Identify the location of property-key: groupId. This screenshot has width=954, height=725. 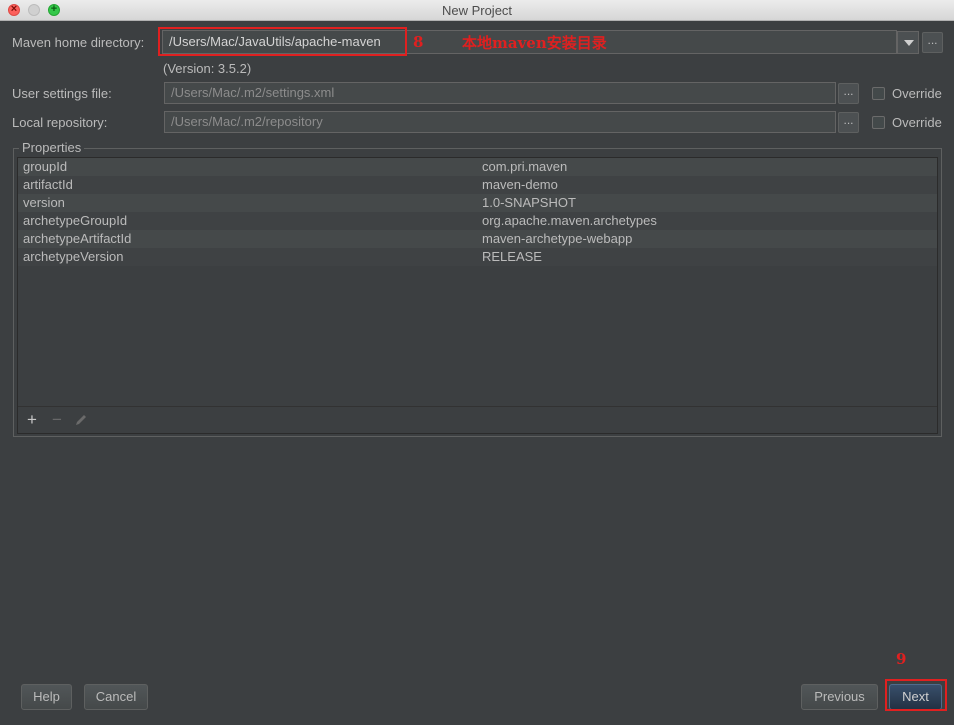
(45, 166).